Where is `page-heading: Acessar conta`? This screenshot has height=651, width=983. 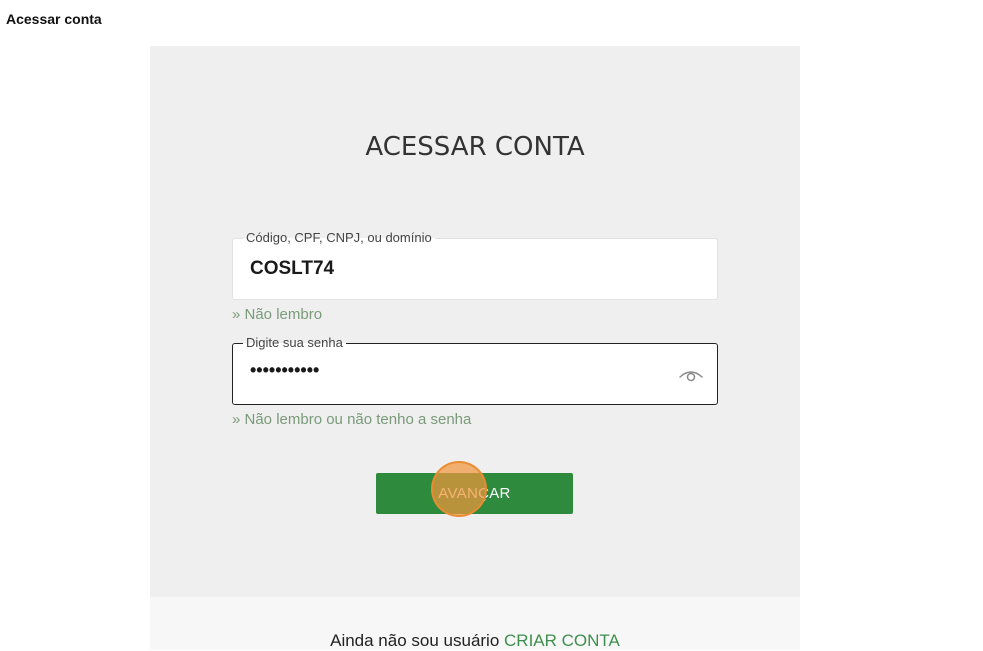 page-heading: Acessar conta is located at coordinates (54, 19).